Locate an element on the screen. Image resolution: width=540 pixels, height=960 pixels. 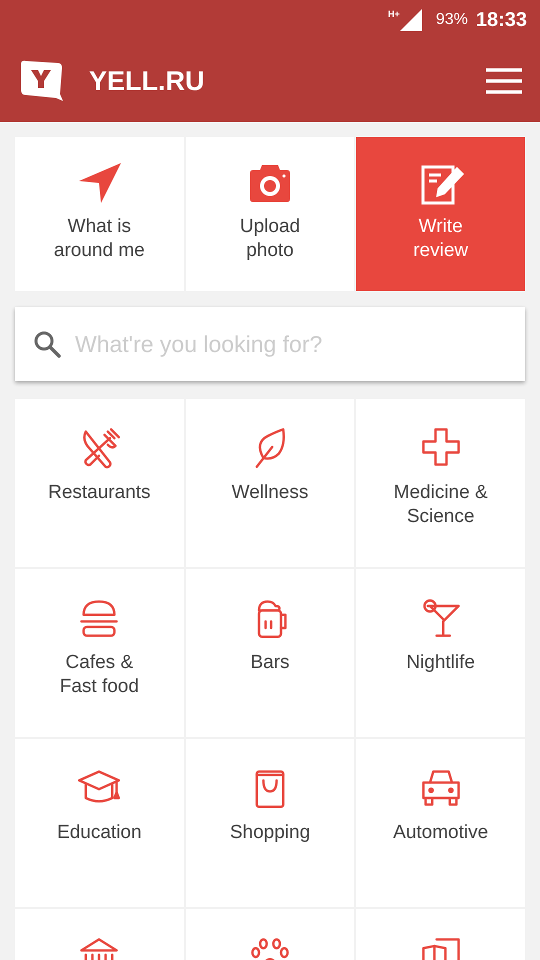
menu-button is located at coordinates (504, 81).